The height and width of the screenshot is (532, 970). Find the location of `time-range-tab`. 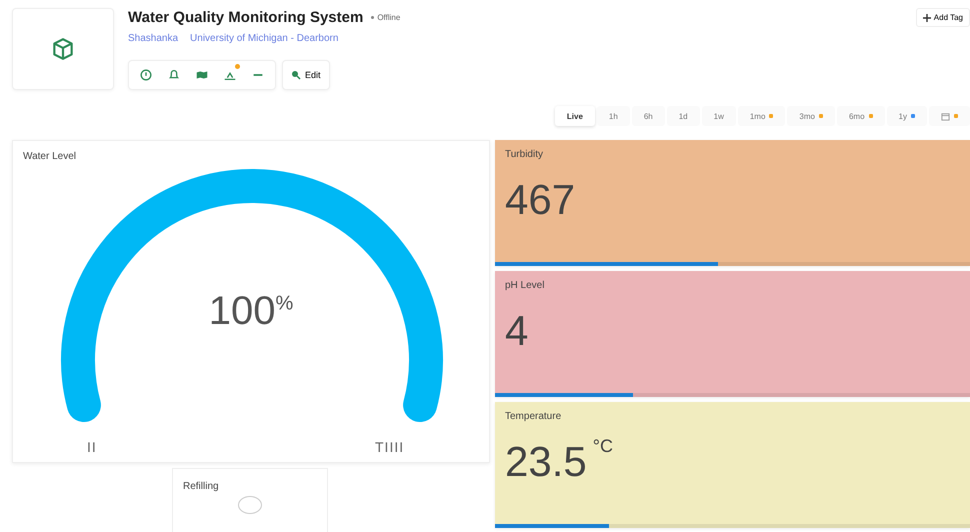

time-range-tab is located at coordinates (949, 116).